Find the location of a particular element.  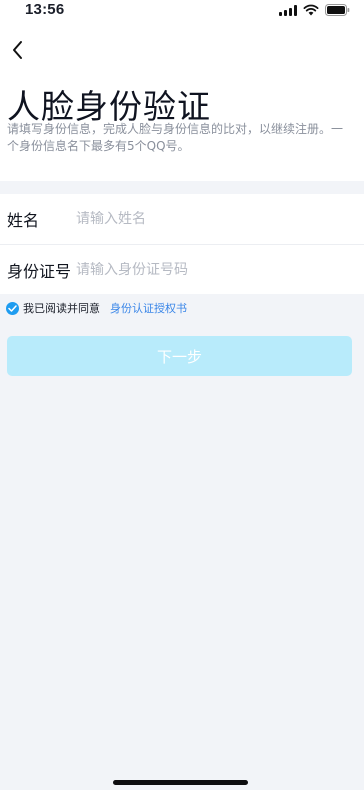

checkmark-icon is located at coordinates (12, 308).